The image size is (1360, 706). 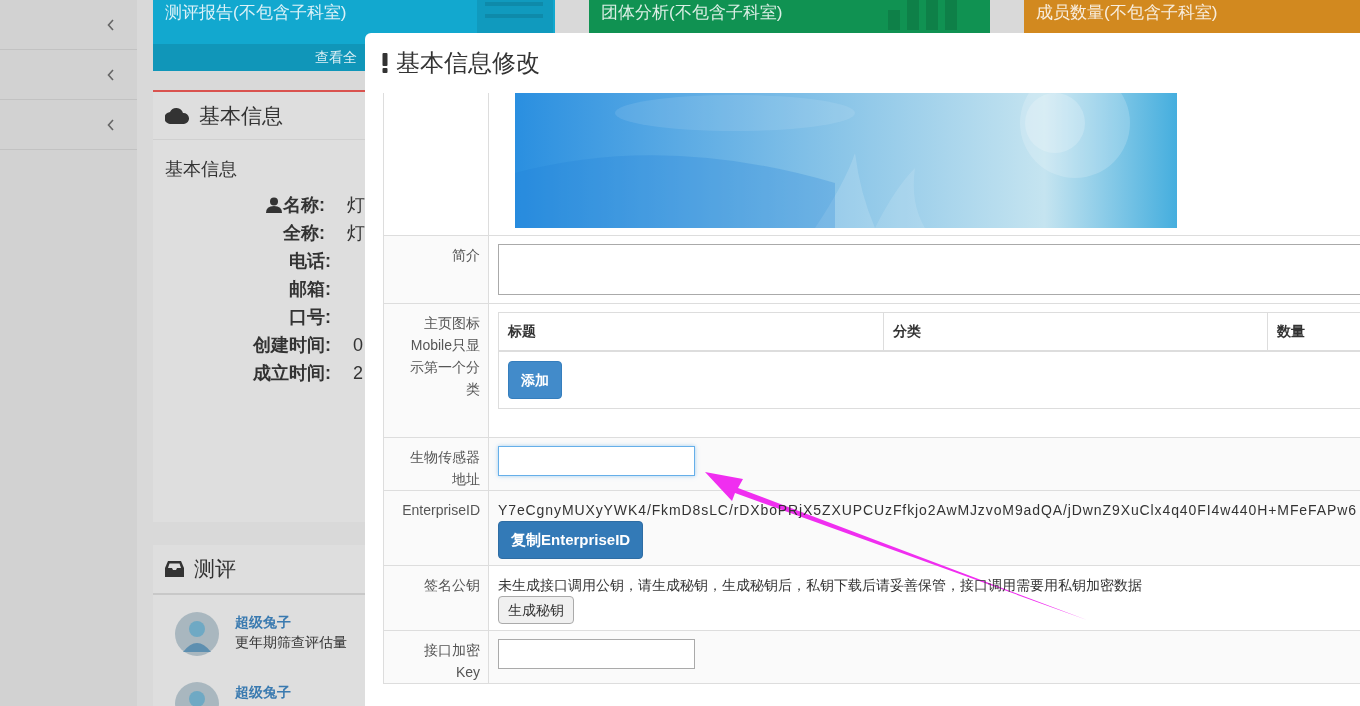 I want to click on exclamation-icon, so click(x=385, y=63).